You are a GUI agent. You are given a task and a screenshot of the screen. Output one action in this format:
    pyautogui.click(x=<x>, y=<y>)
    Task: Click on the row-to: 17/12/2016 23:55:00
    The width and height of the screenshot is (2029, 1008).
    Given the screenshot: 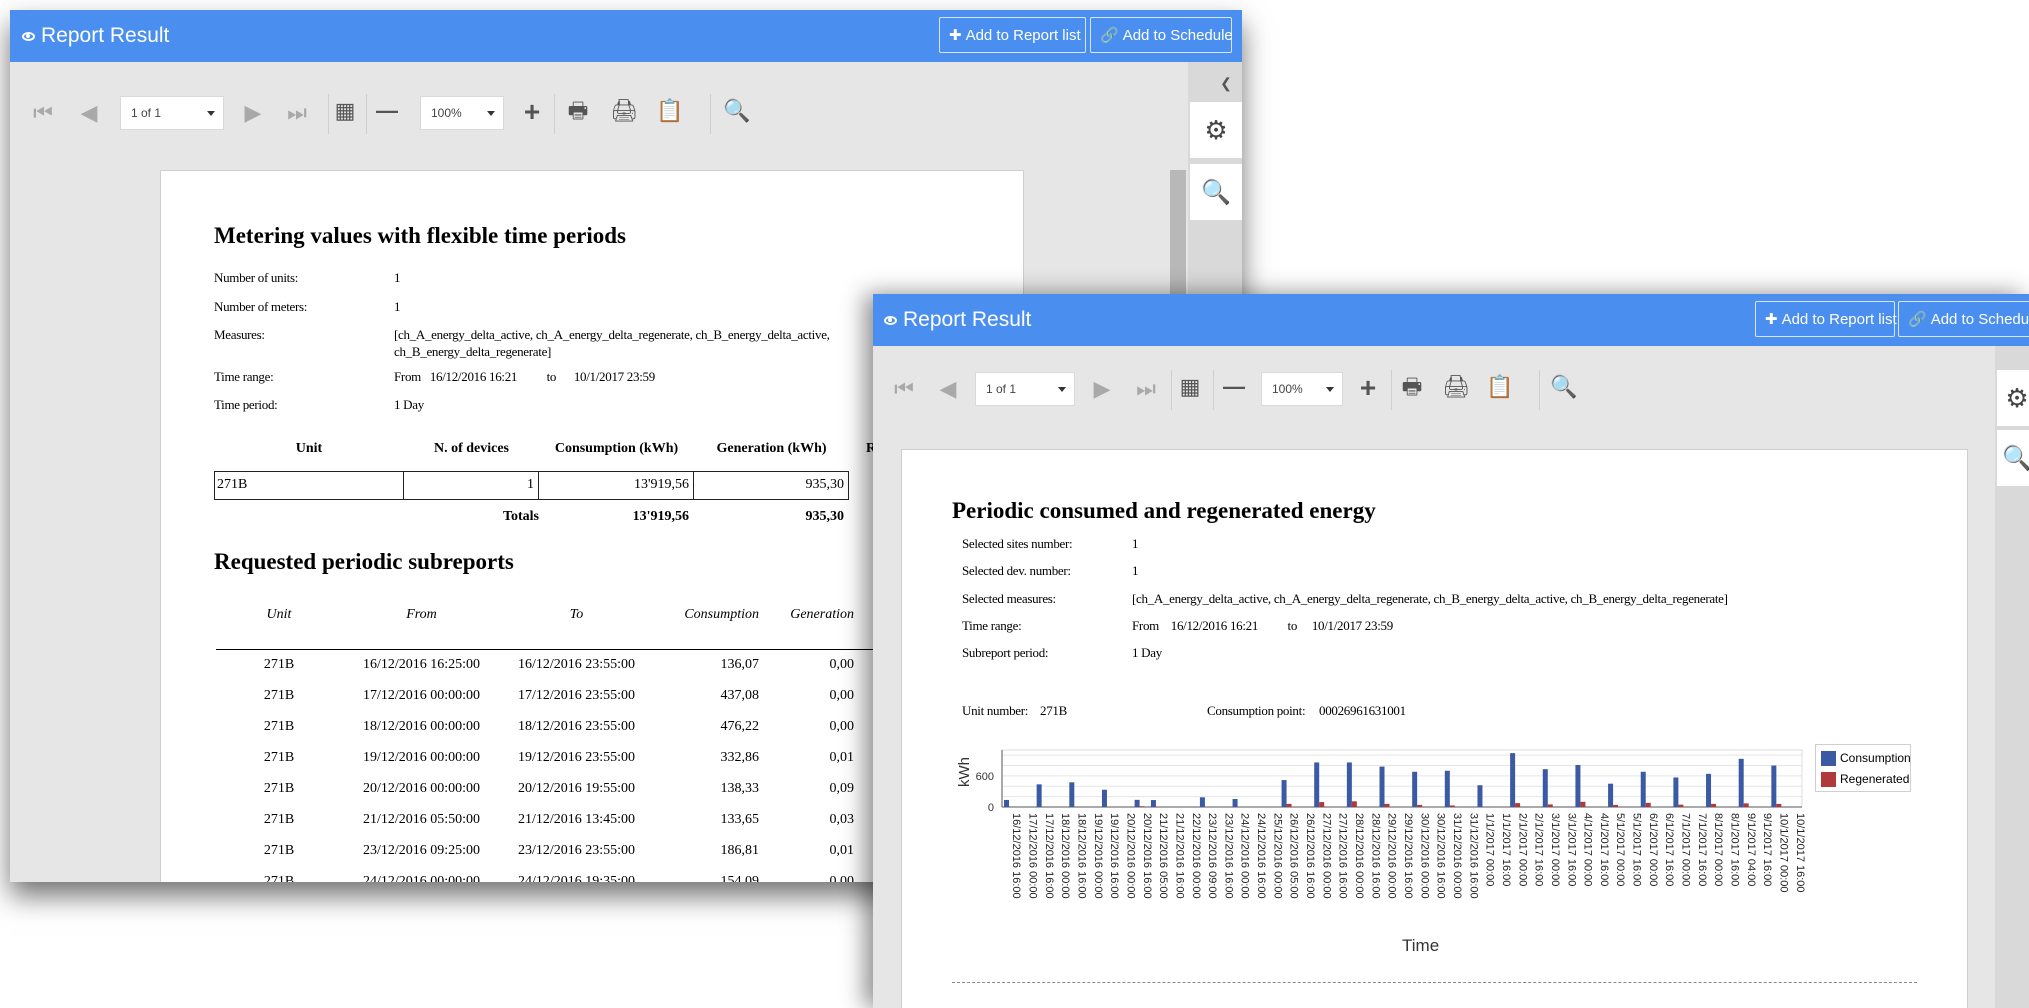 What is the action you would take?
    pyautogui.click(x=576, y=695)
    